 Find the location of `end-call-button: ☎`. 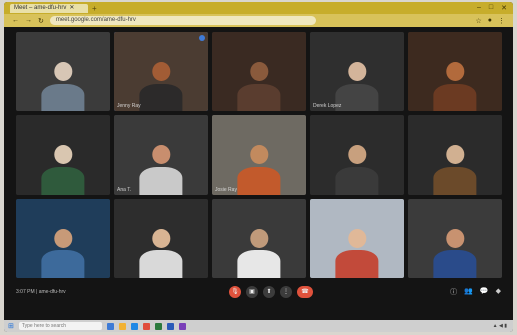

end-call-button: ☎ is located at coordinates (305, 292).